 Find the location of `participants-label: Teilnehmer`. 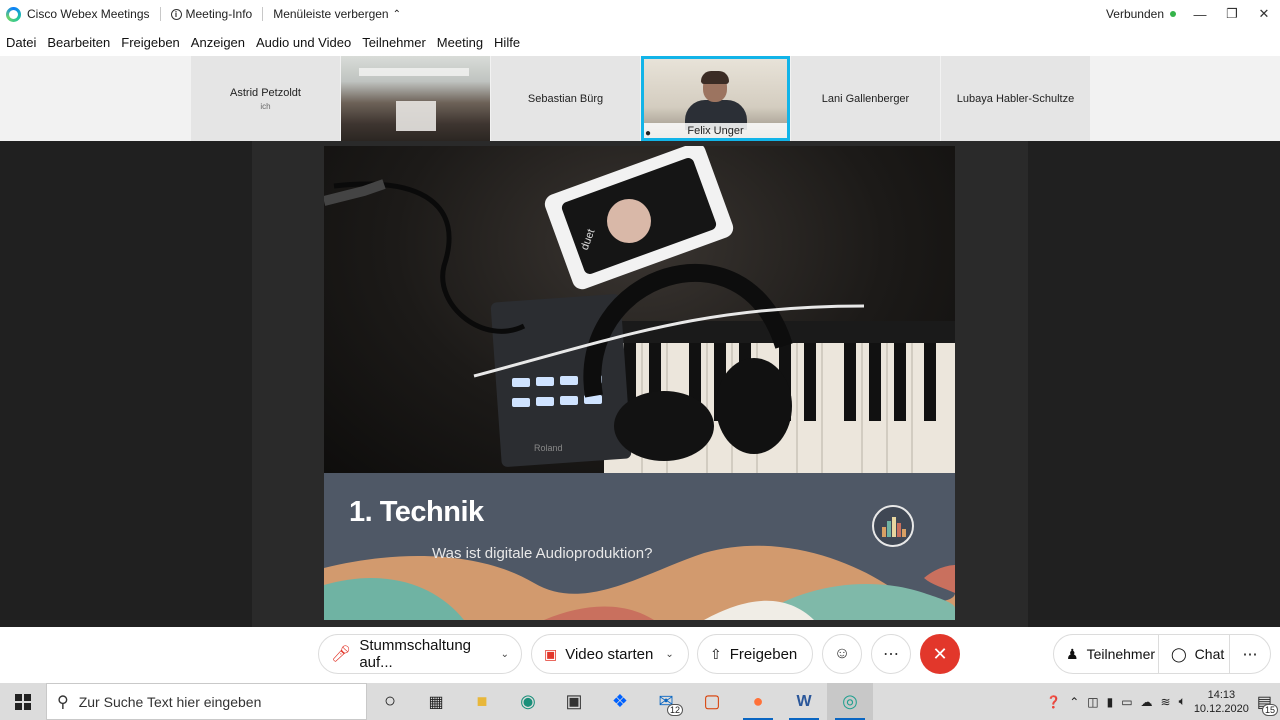

participants-label: Teilnehmer is located at coordinates (1121, 654).